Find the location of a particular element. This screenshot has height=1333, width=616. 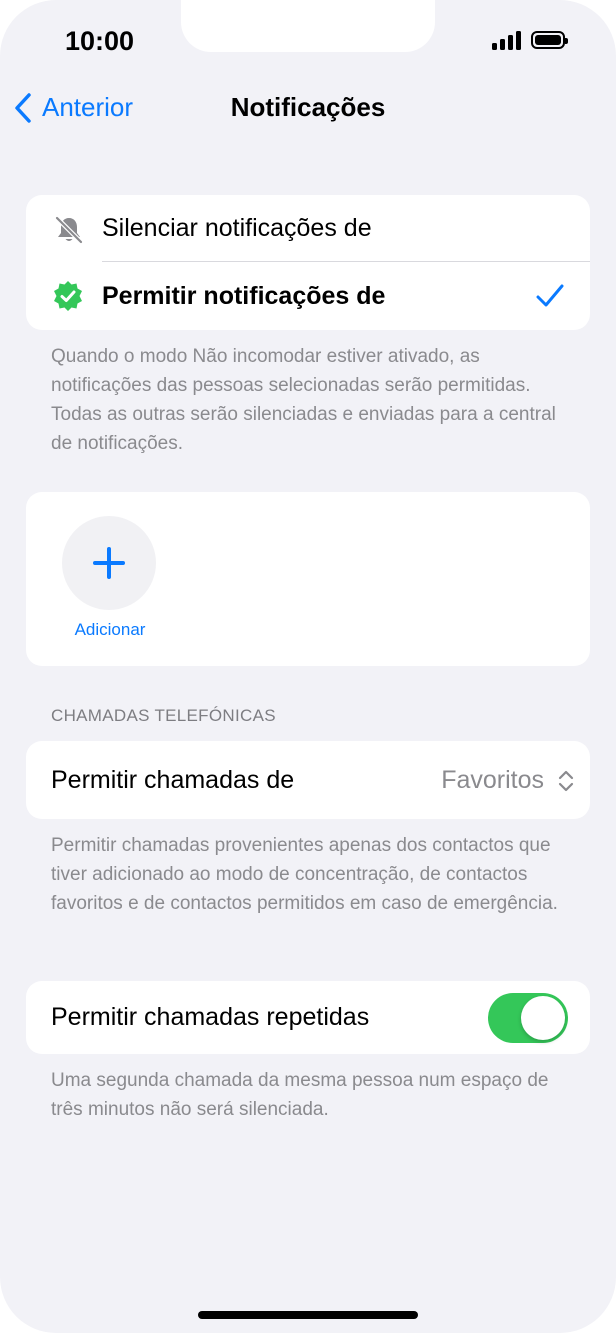

allow-calls-card: Permitir chamadas de Favoritos is located at coordinates (308, 780).